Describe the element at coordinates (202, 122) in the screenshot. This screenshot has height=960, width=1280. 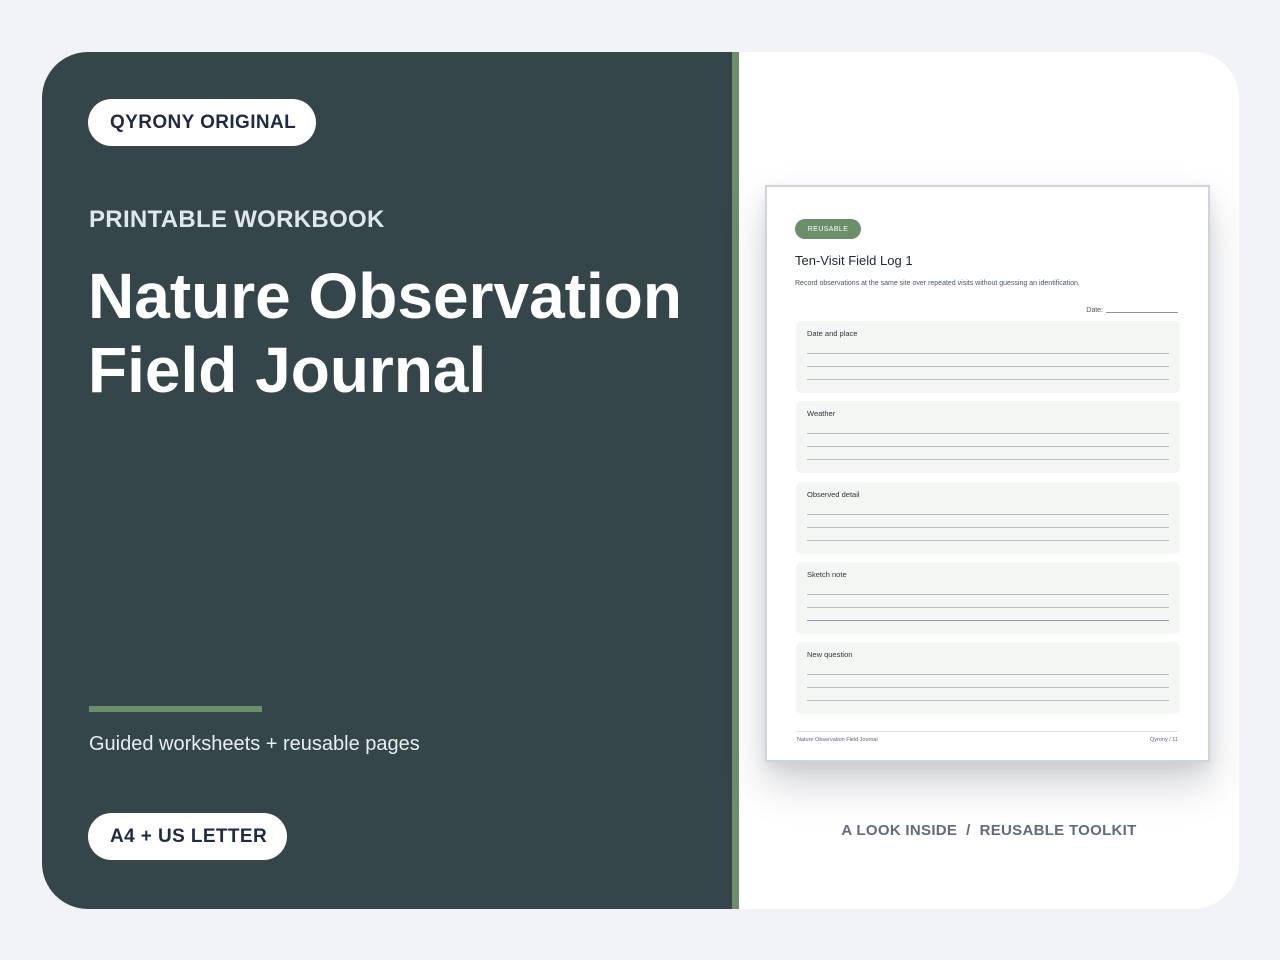
I see `brand-badge: QYRONY ORIGINAL` at that location.